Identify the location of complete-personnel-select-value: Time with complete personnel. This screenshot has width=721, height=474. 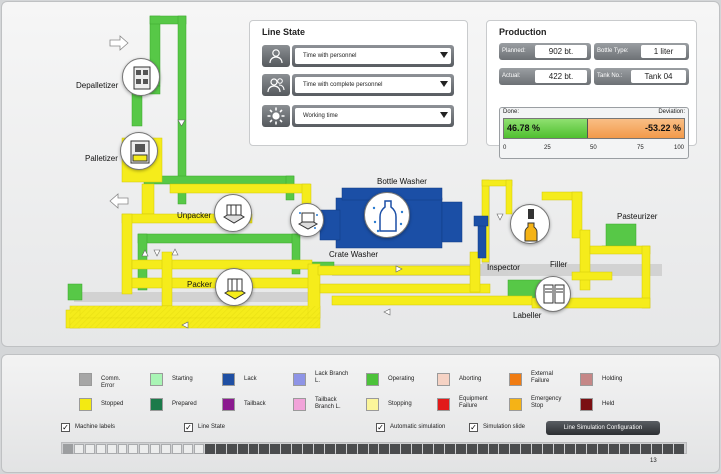
(343, 85).